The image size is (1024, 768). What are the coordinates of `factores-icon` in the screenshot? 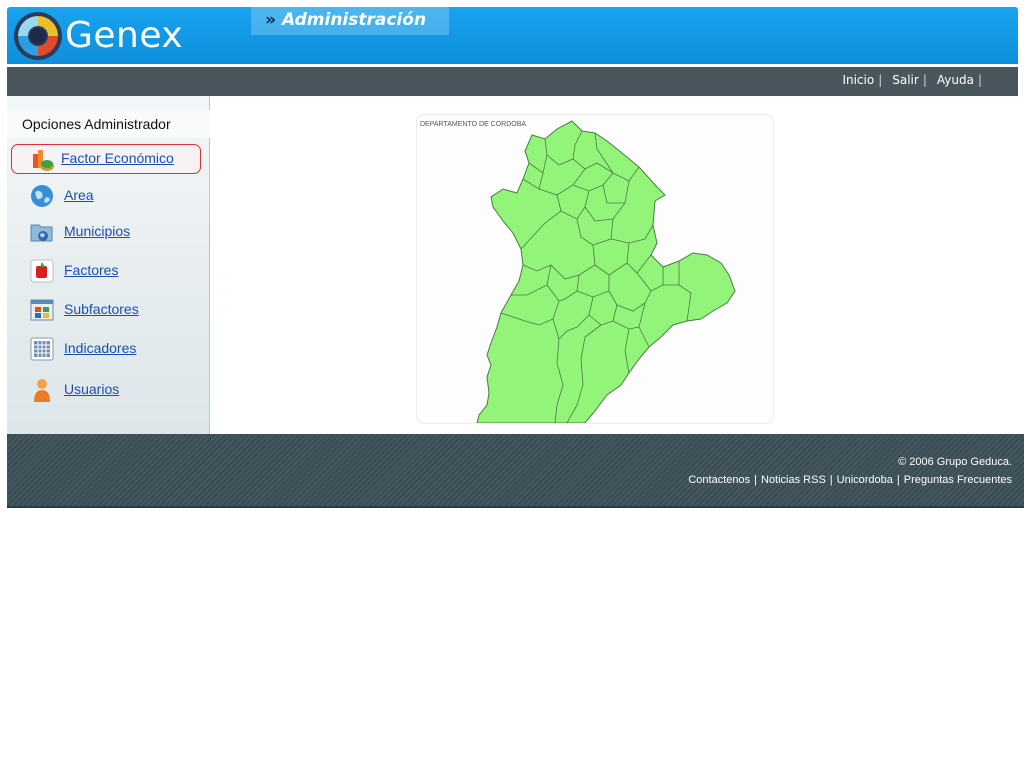 It's located at (42, 271).